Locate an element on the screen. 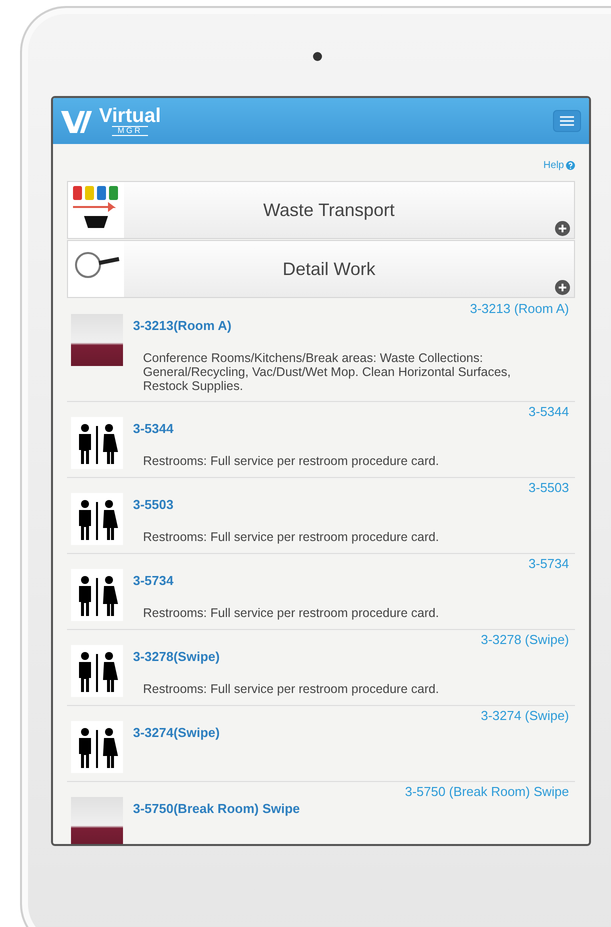  help-icon is located at coordinates (570, 165).